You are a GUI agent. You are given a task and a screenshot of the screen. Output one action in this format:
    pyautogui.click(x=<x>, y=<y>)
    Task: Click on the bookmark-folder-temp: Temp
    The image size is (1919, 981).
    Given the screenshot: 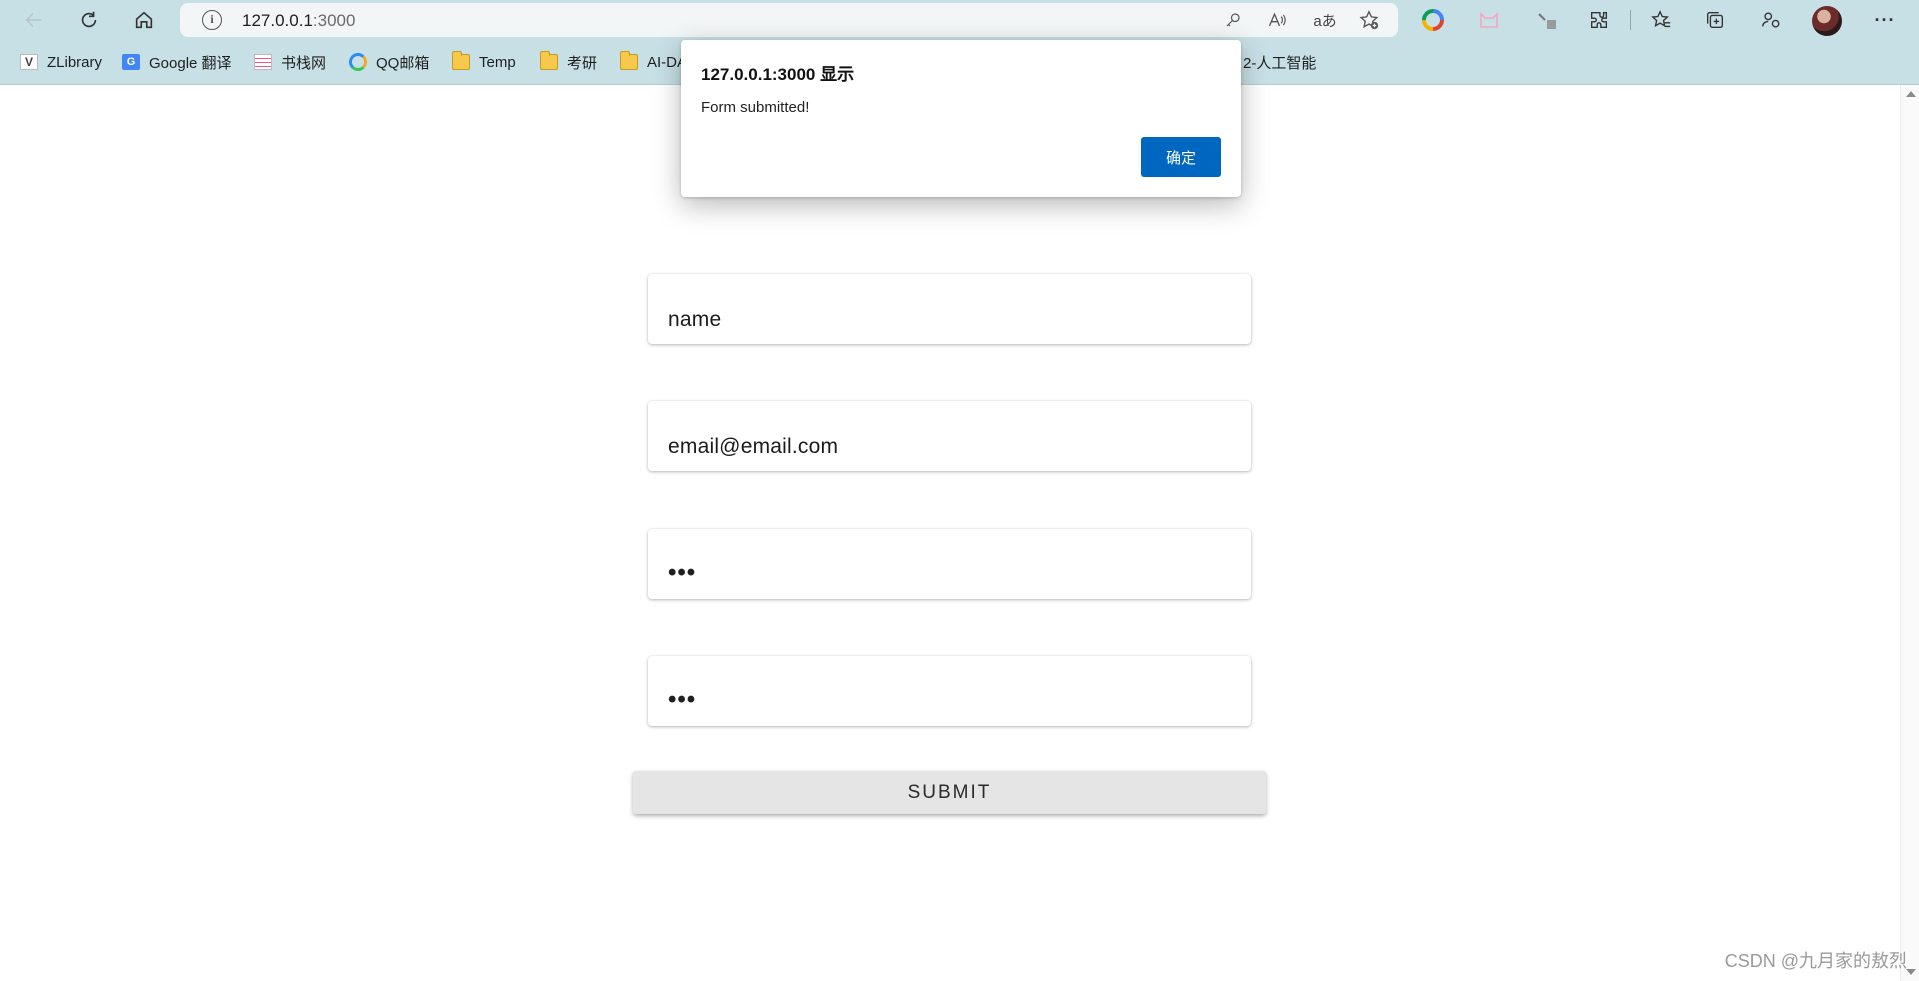 What is the action you would take?
    pyautogui.click(x=484, y=62)
    